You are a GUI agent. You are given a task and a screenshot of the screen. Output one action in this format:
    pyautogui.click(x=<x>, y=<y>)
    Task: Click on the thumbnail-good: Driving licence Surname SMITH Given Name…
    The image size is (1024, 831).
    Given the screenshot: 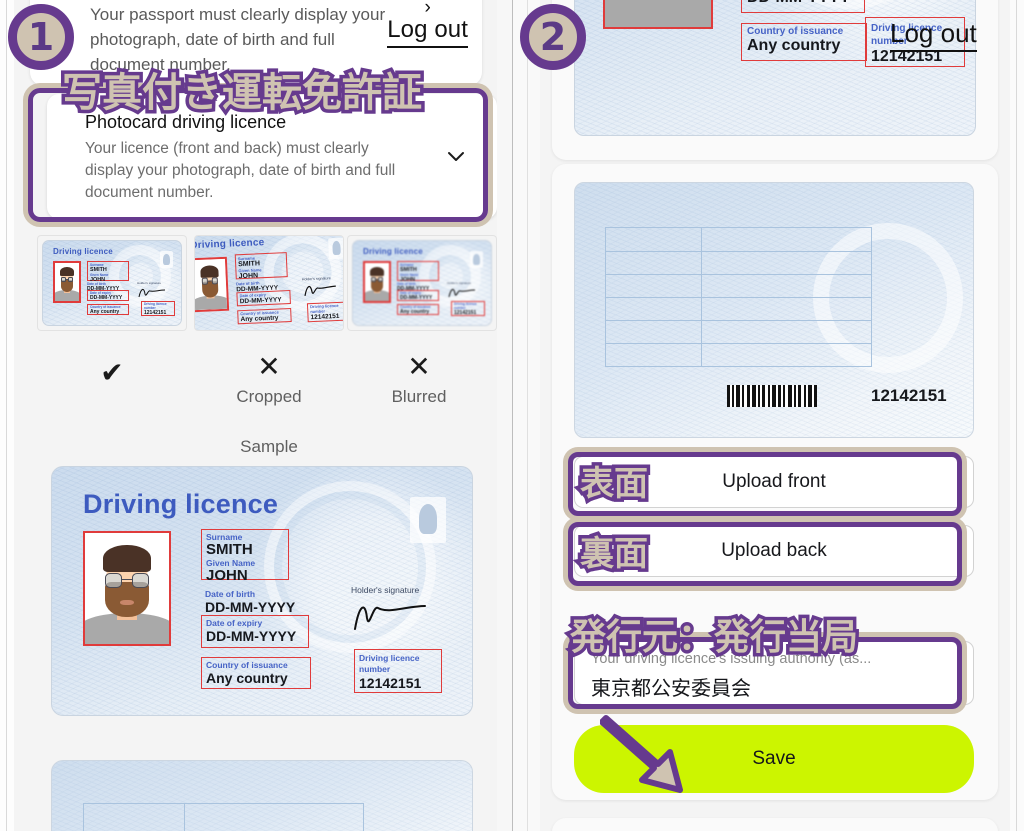 What is the action you would take?
    pyautogui.click(x=112, y=283)
    